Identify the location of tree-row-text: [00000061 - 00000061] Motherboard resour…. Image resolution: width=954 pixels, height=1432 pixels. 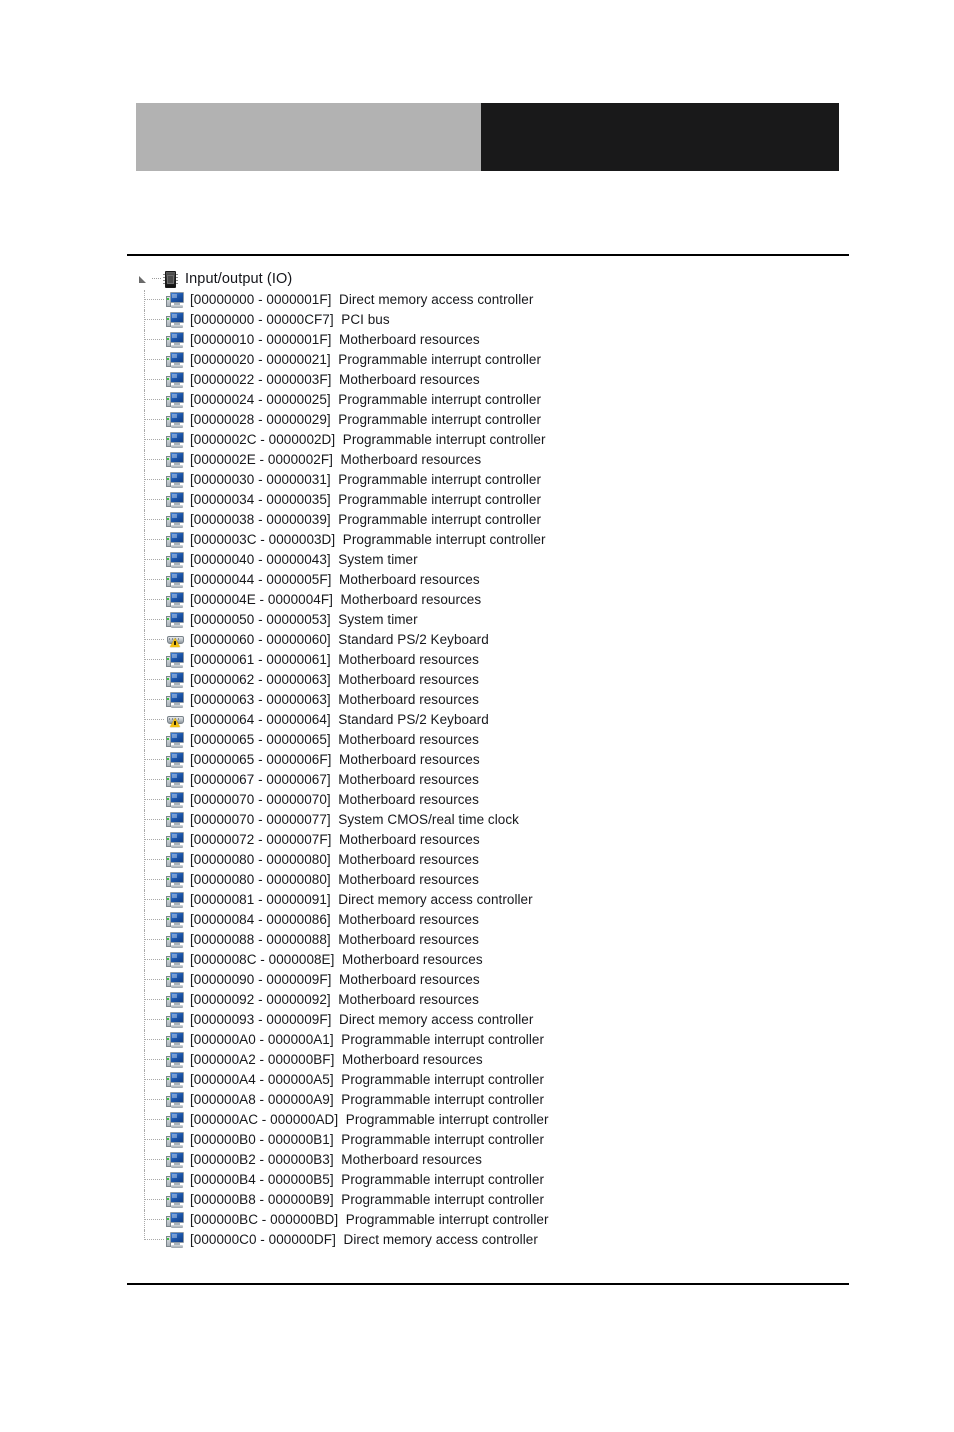
(334, 660).